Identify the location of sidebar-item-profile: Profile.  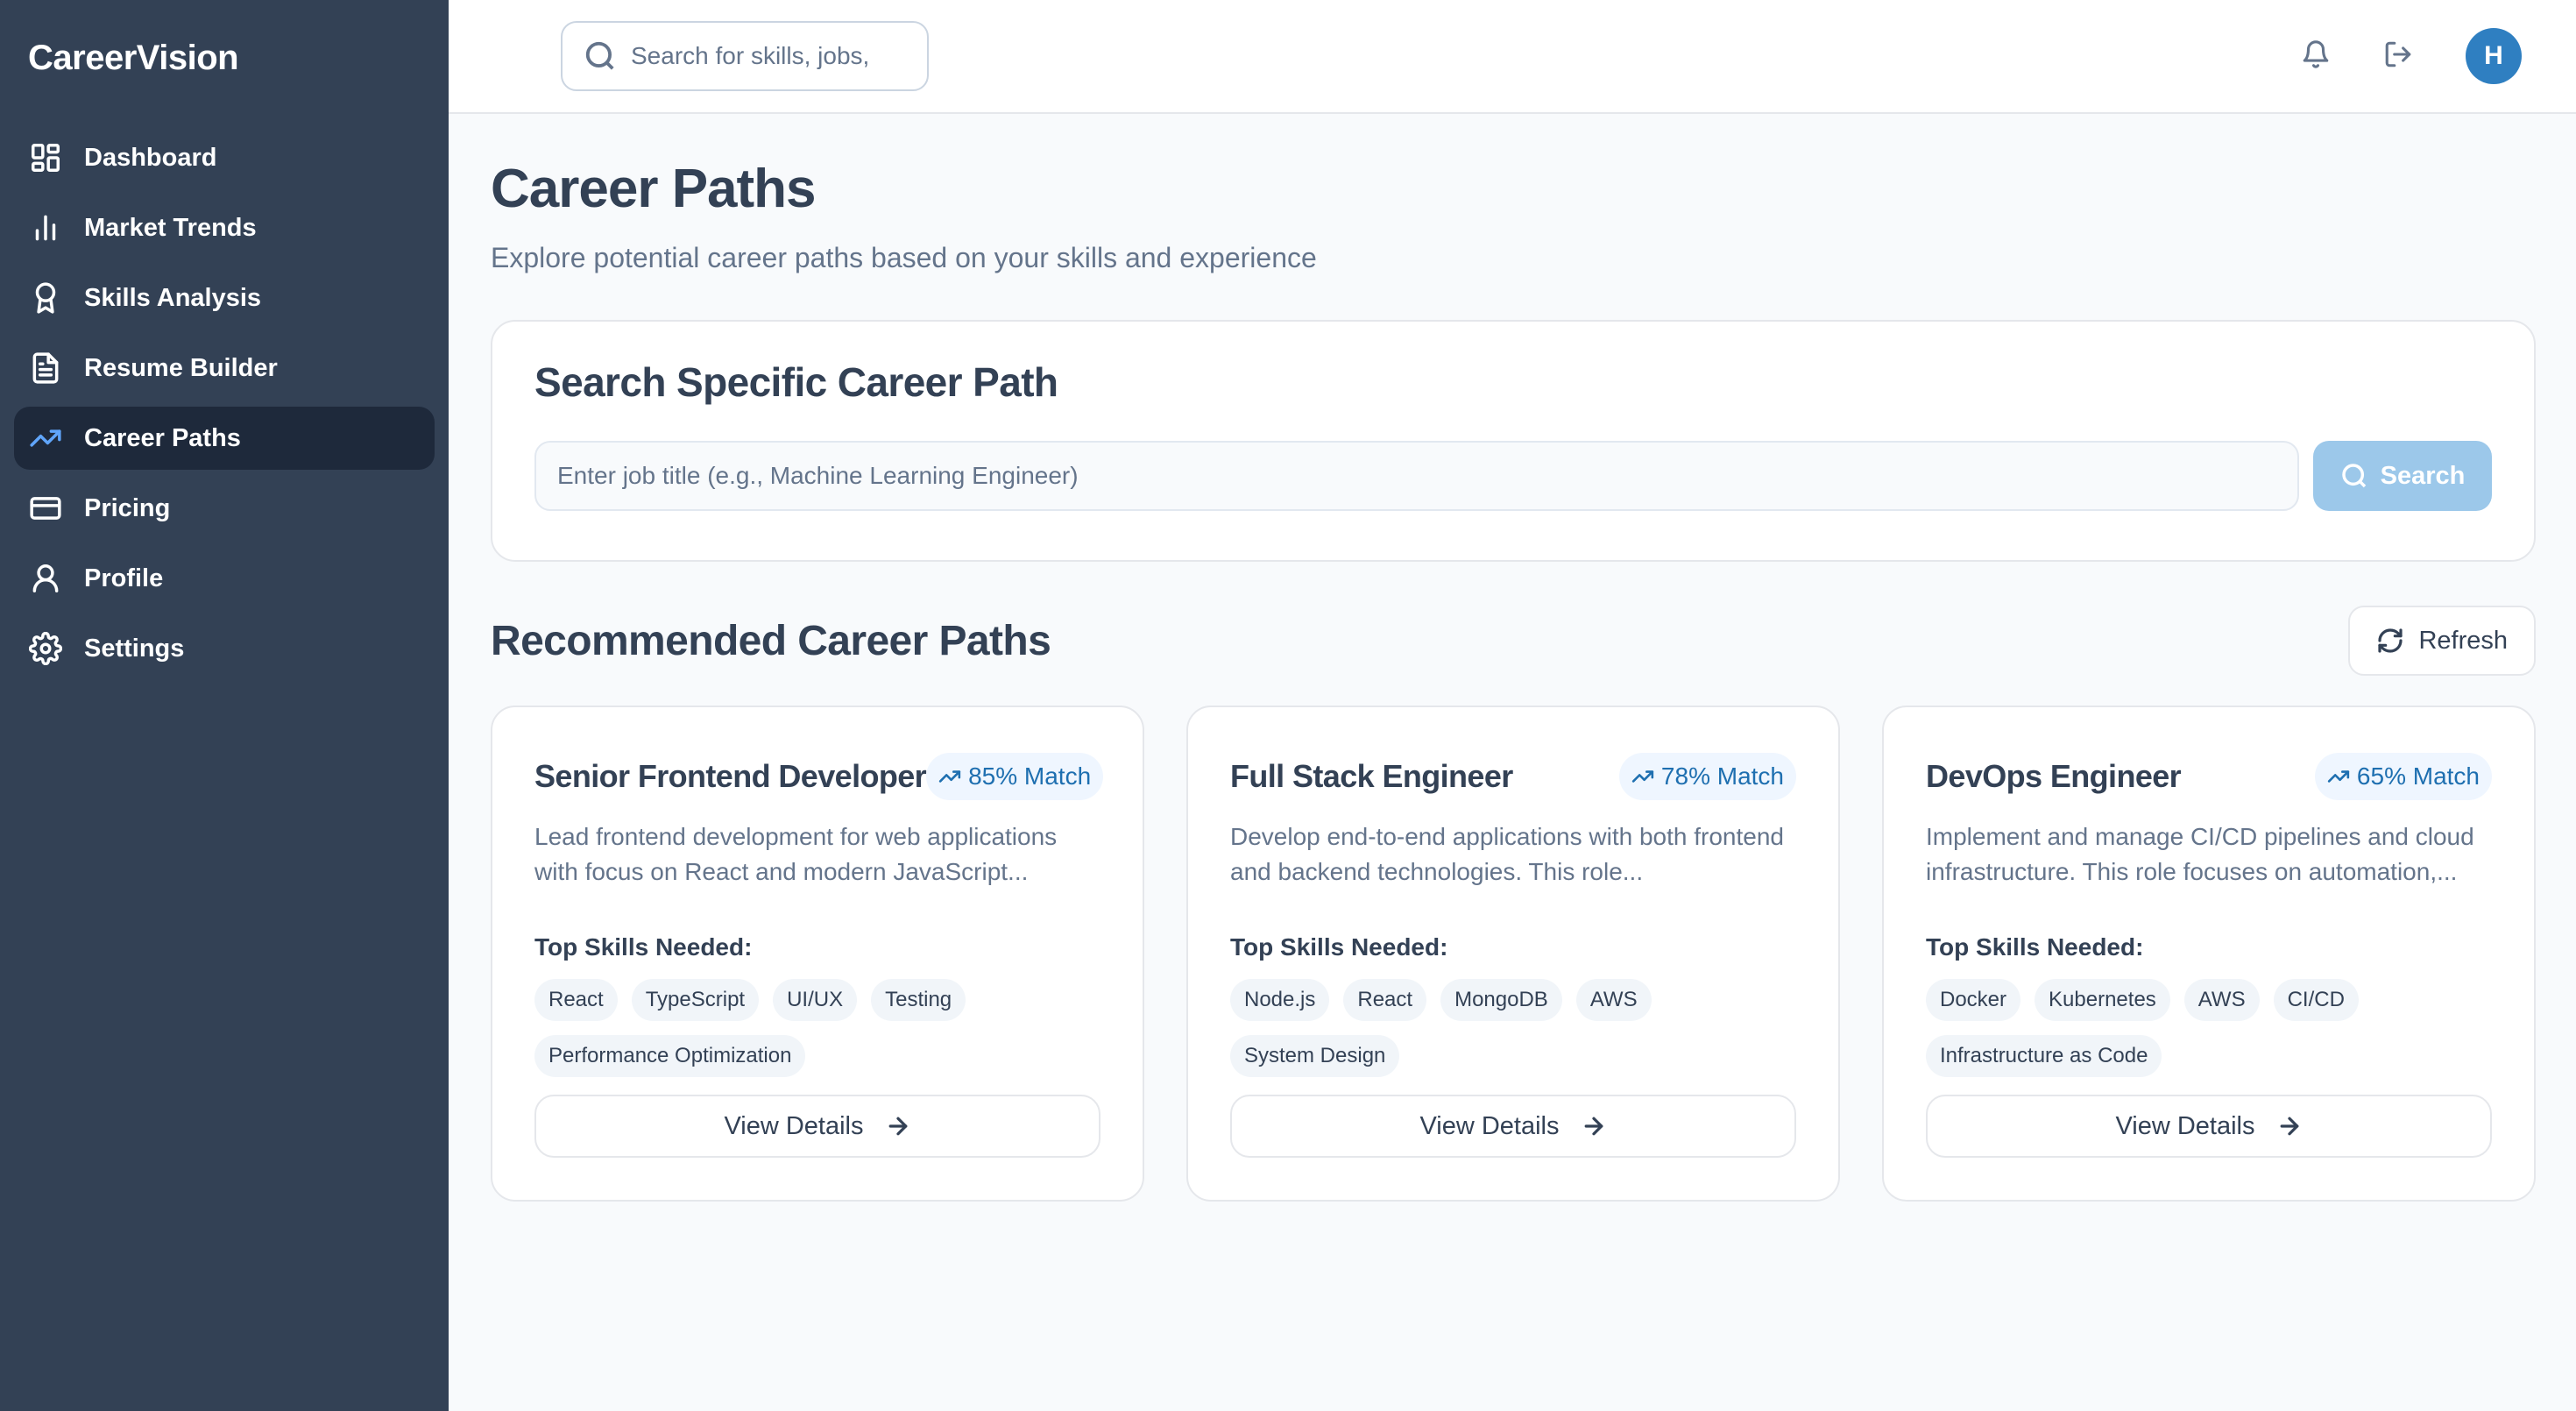
(224, 578).